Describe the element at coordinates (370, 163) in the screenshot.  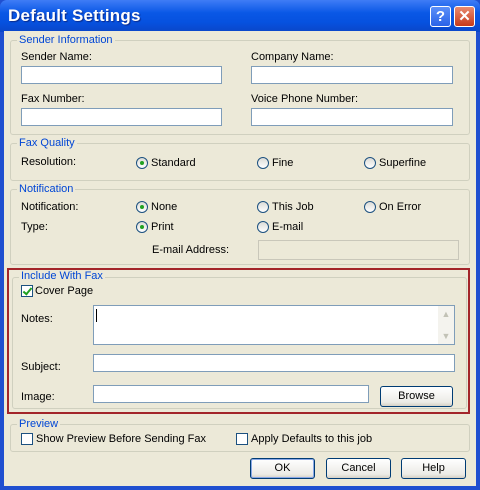
I see `resolution-superfine-radio` at that location.